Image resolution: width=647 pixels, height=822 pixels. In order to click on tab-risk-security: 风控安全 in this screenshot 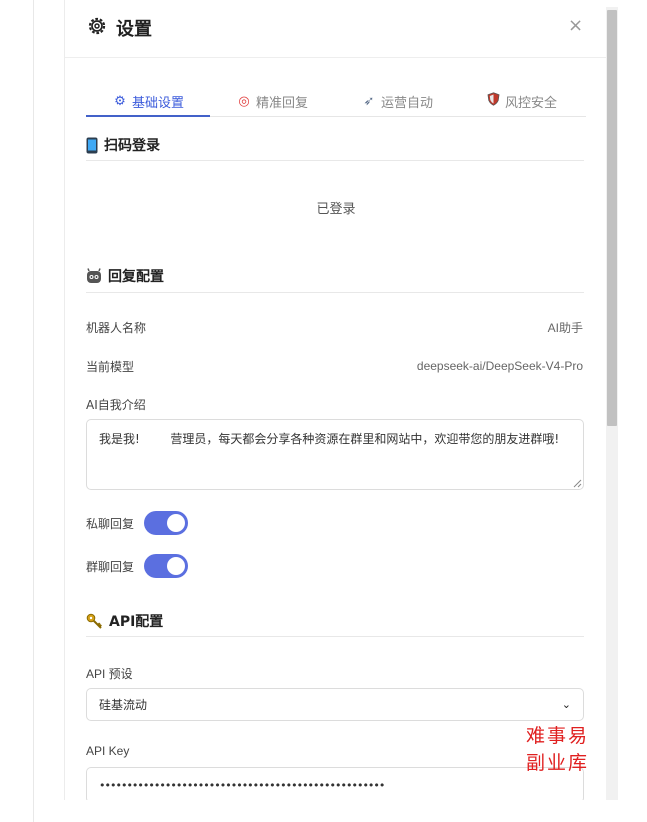, I will do `click(521, 101)`.